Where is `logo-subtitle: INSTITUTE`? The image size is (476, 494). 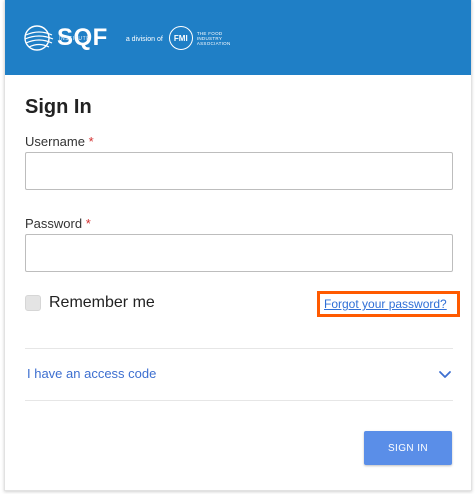
logo-subtitle: INSTITUTE is located at coordinates (75, 39).